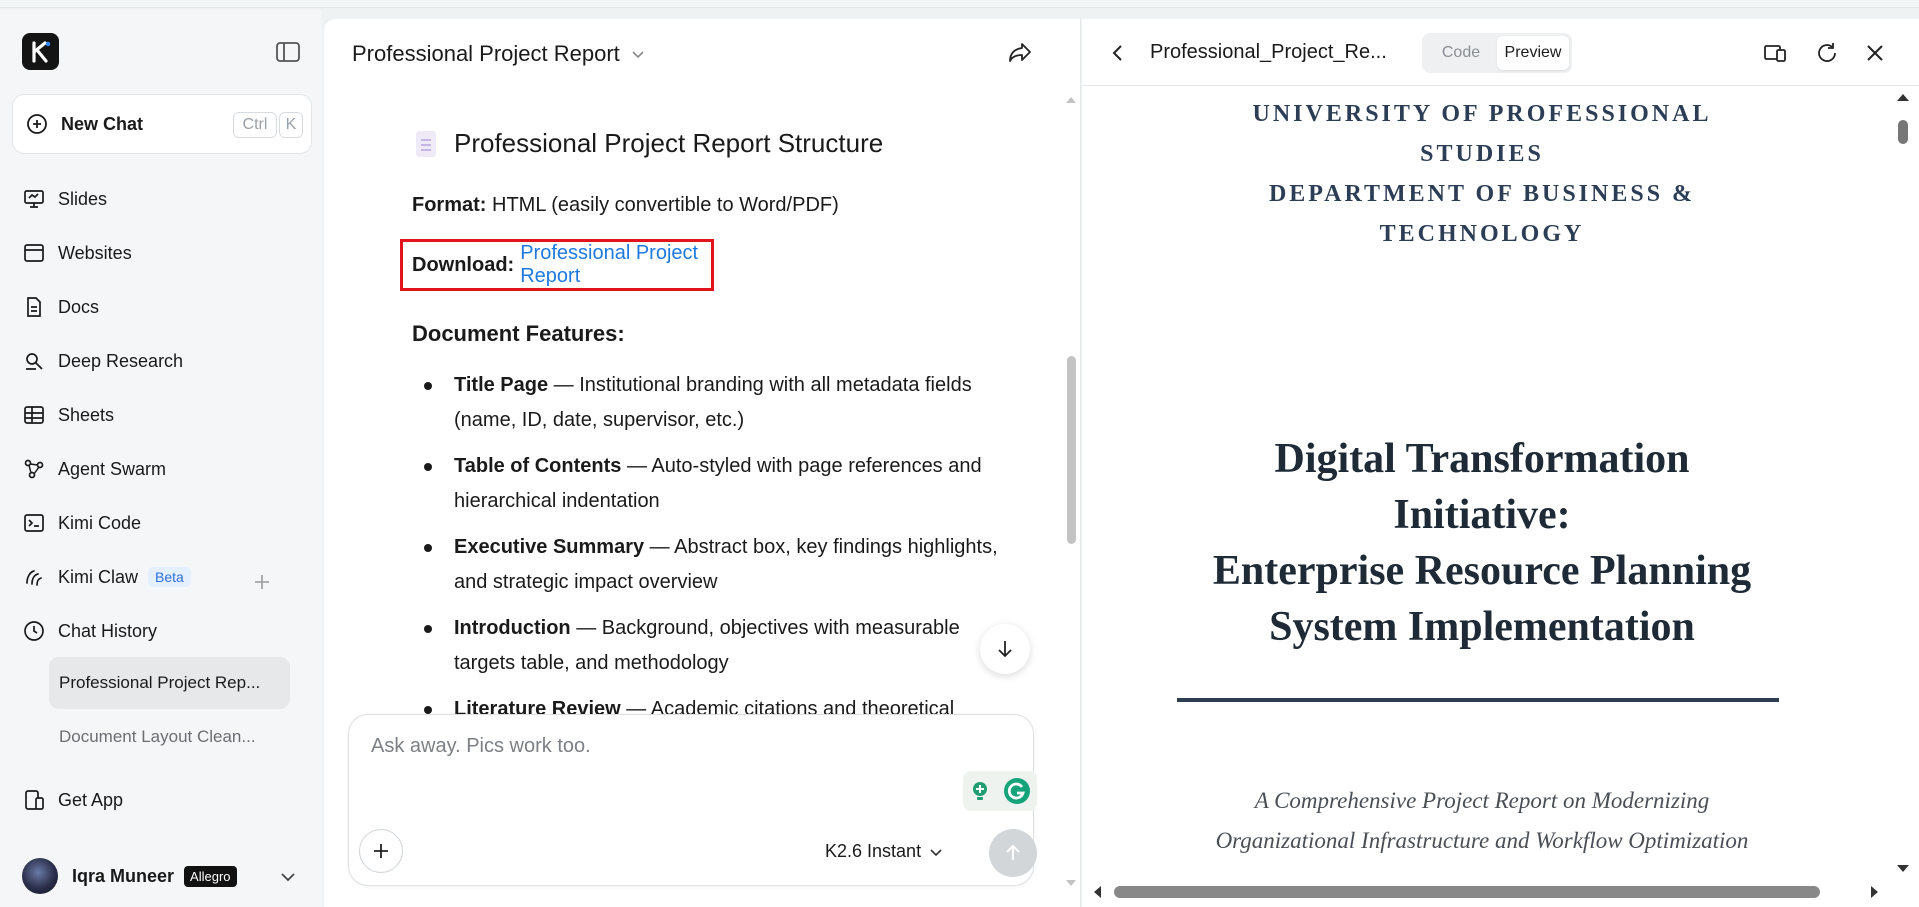 This screenshot has width=1919, height=907. What do you see at coordinates (34, 523) in the screenshot?
I see `terminal-icon` at bounding box center [34, 523].